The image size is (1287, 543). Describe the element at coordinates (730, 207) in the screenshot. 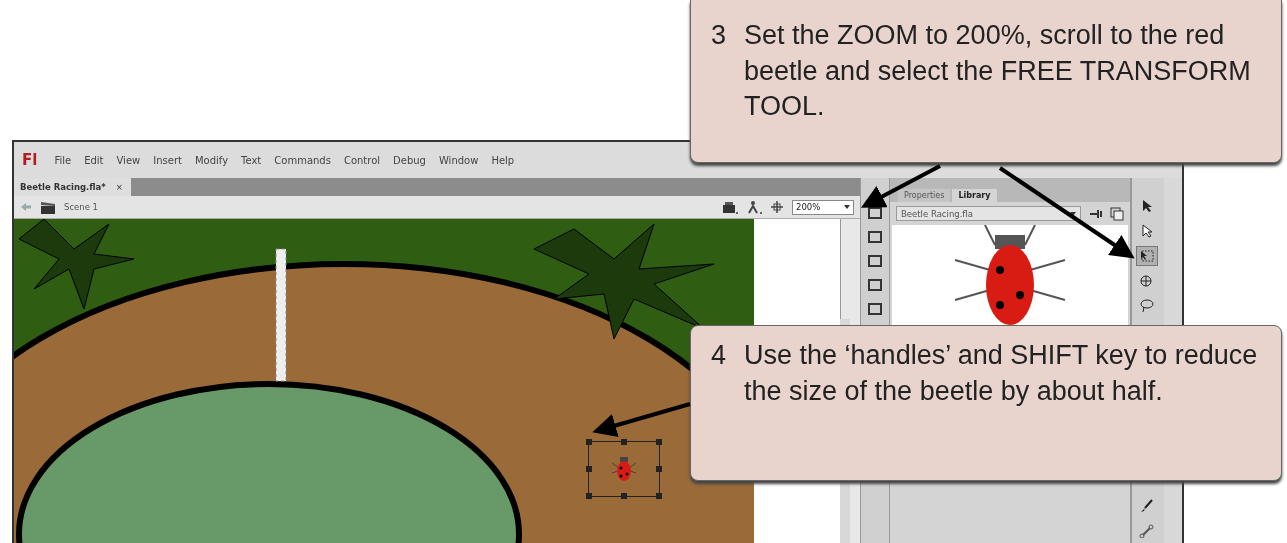

I see `edit-symbols-icon` at that location.